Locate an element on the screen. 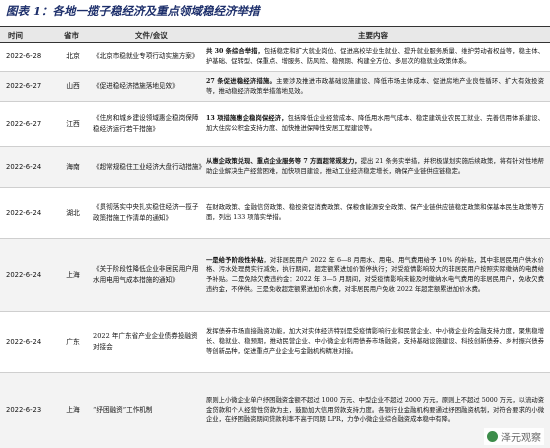  row-file: 《促进稳经济措施落地见效》 is located at coordinates (136, 86).